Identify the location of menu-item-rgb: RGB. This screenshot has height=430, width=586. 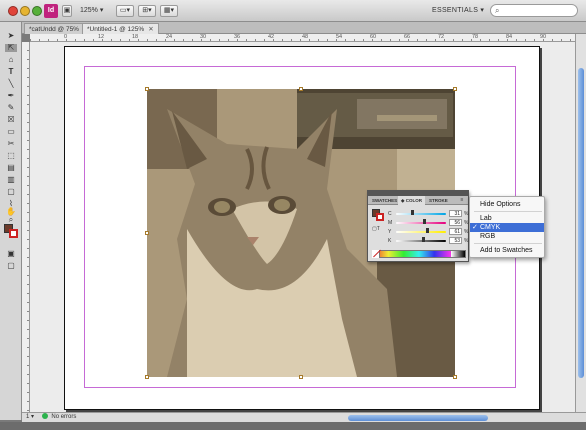
(507, 236).